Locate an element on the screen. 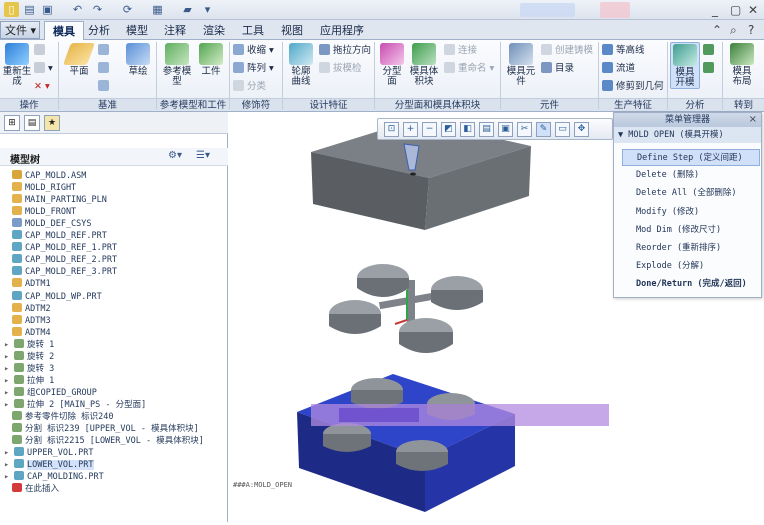  datum-display-icon: ✎ is located at coordinates (543, 129).